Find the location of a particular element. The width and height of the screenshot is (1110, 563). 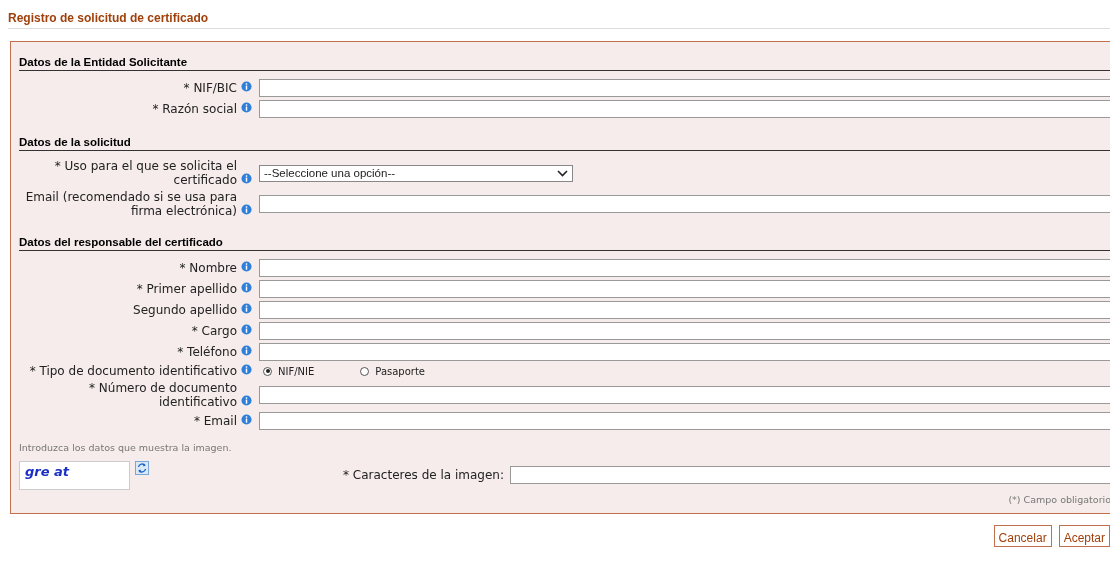

field-label: * Uso para el que se solicita el certificado is located at coordinates (145, 173).